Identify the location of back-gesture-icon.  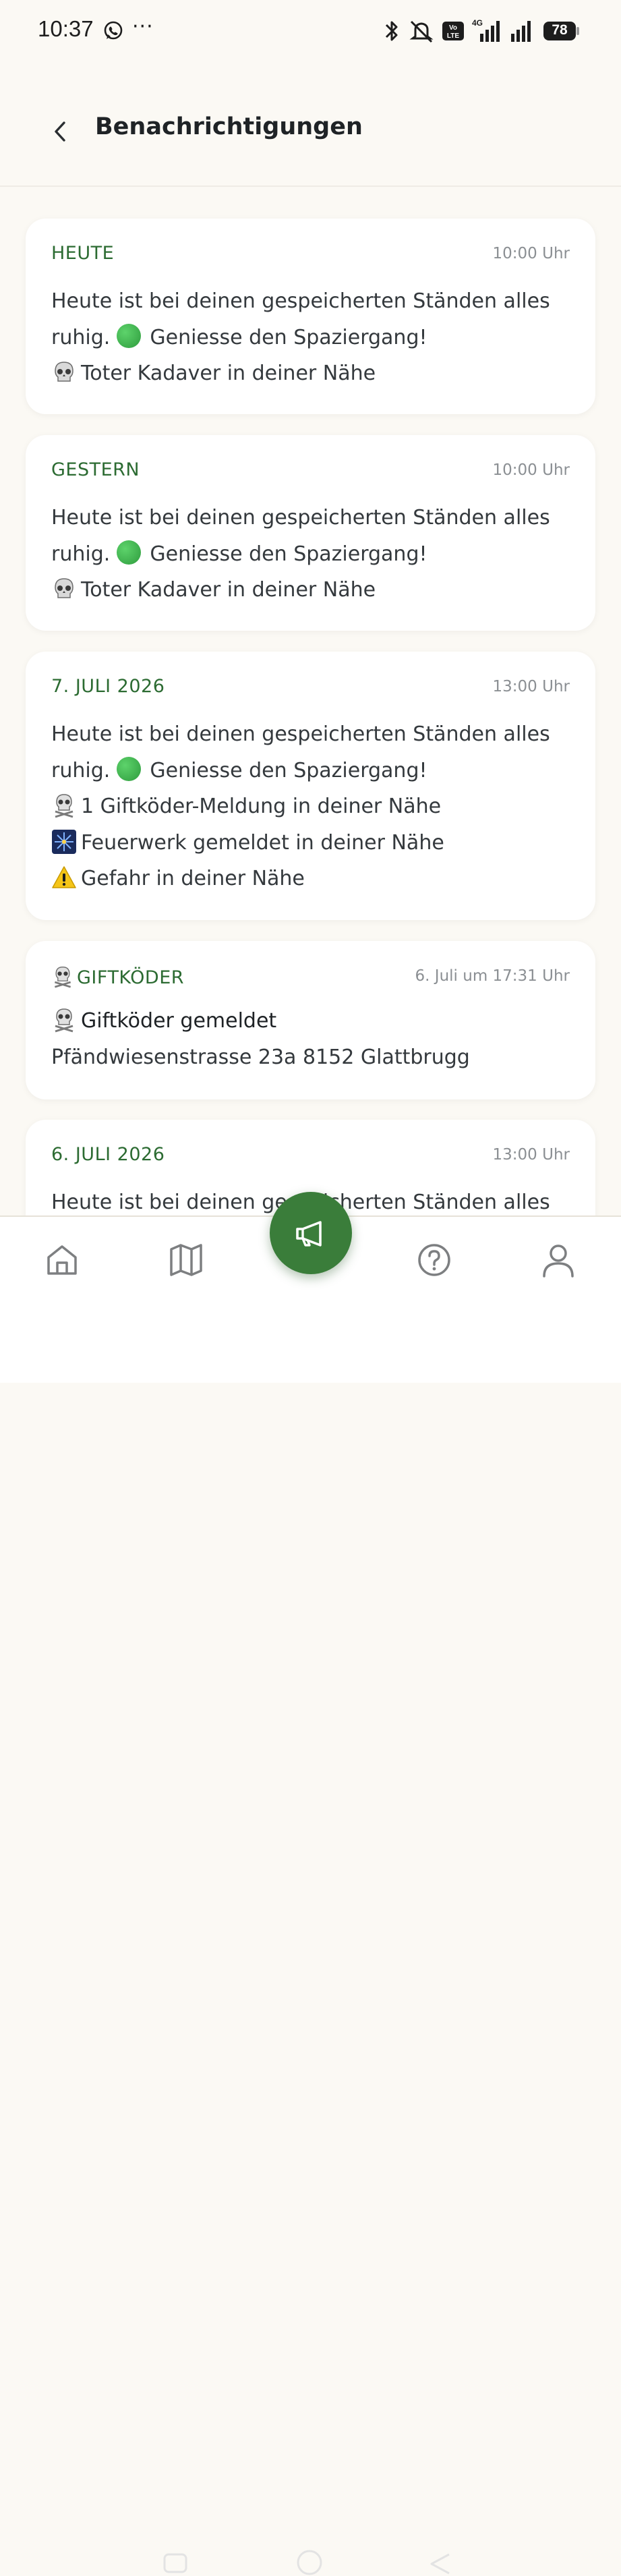
(439, 2562).